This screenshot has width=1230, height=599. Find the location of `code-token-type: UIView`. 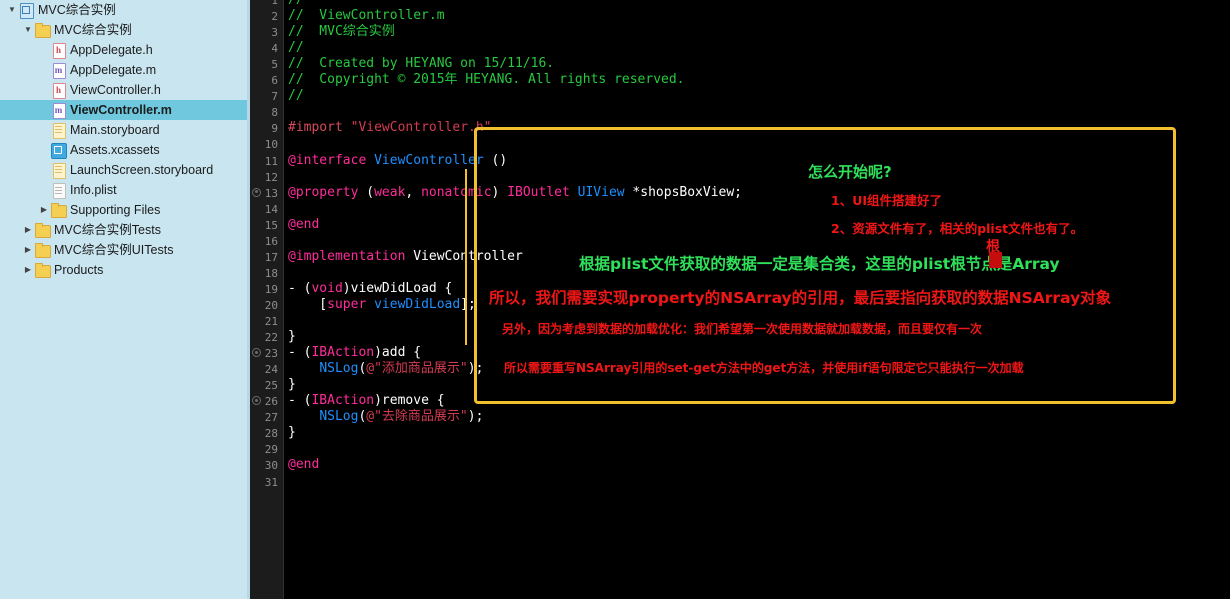

code-token-type: UIView is located at coordinates (601, 192).